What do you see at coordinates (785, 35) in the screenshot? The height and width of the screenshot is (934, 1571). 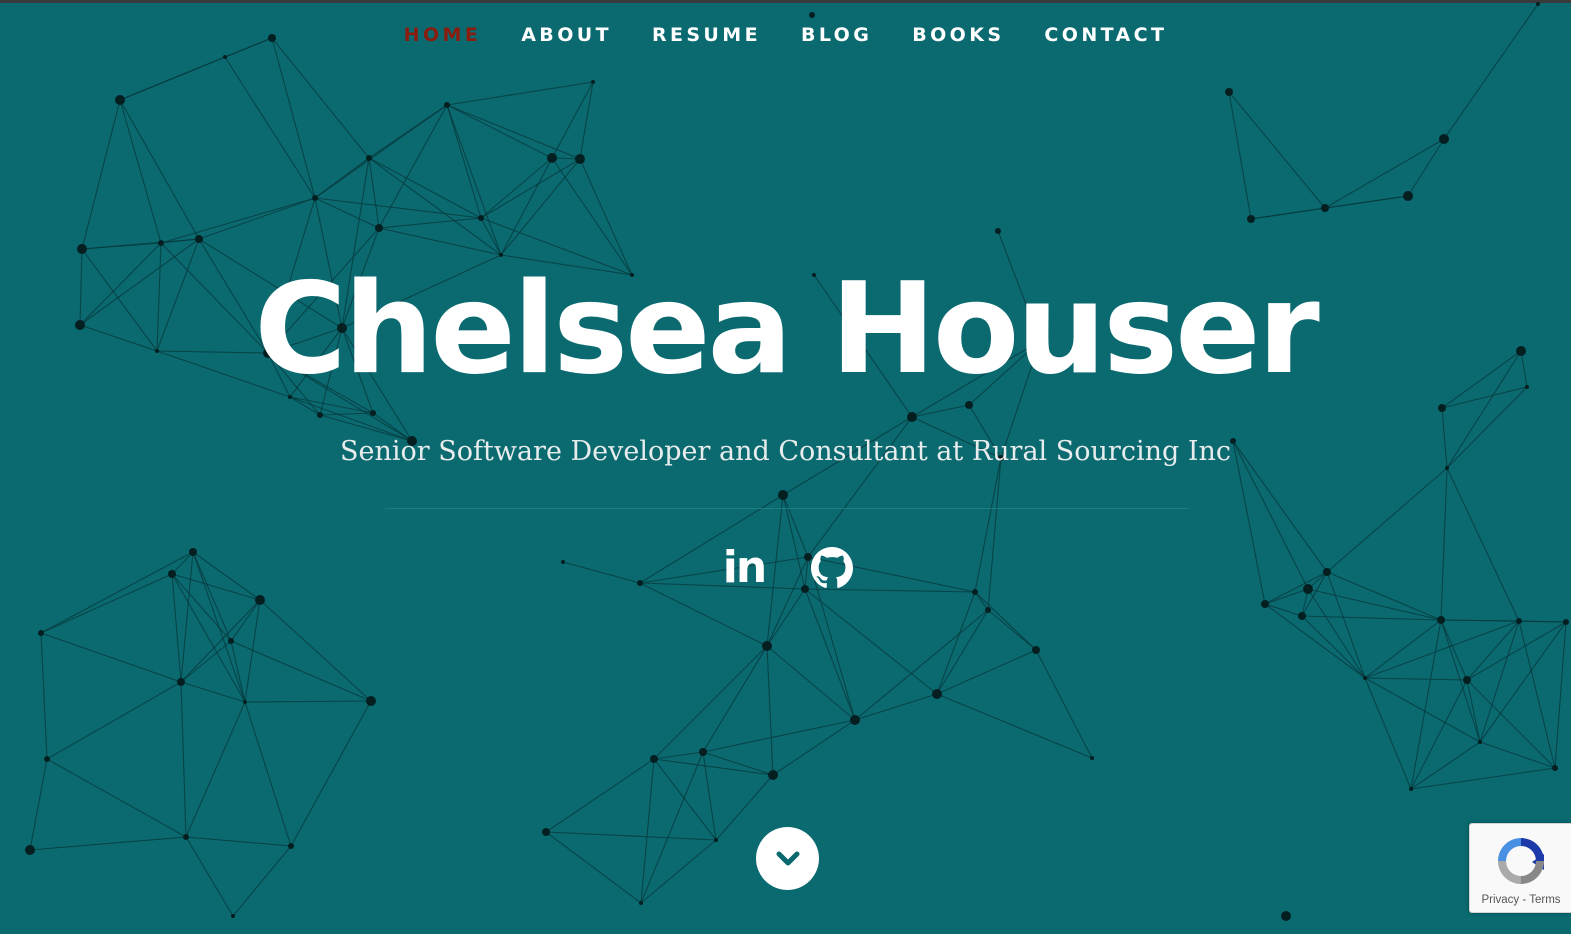 I see `main-nav: HOME ABOUT RESUME BLOG BOOKS CONTACT` at bounding box center [785, 35].